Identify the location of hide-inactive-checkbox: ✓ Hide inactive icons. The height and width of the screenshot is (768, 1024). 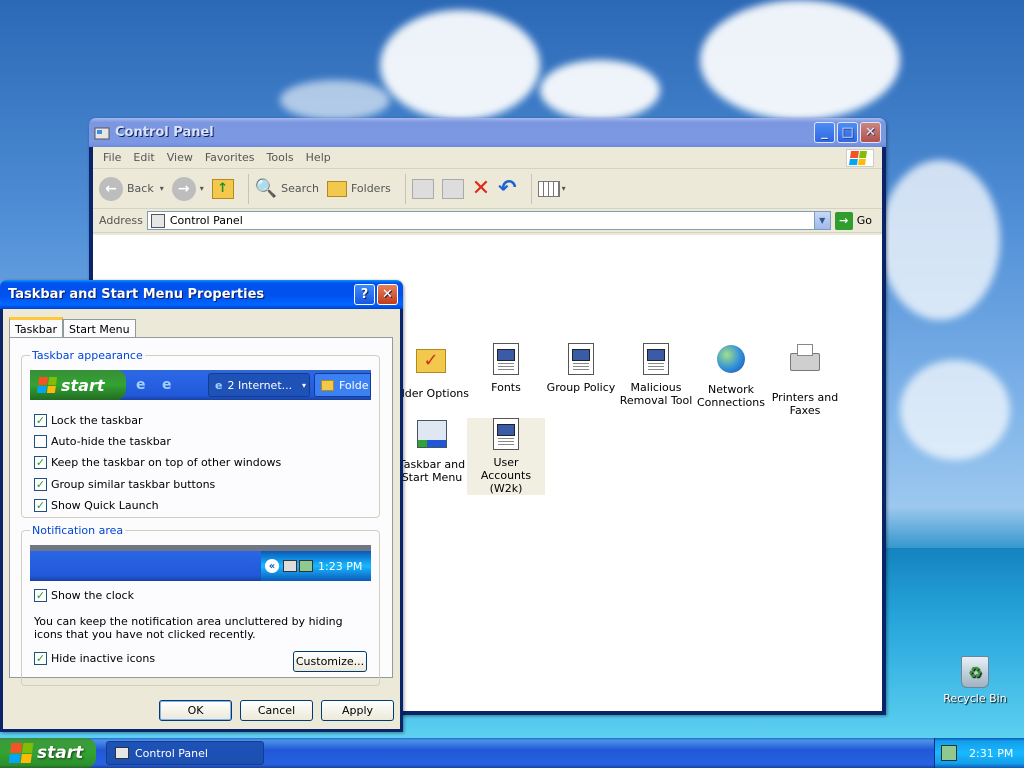
(94, 658).